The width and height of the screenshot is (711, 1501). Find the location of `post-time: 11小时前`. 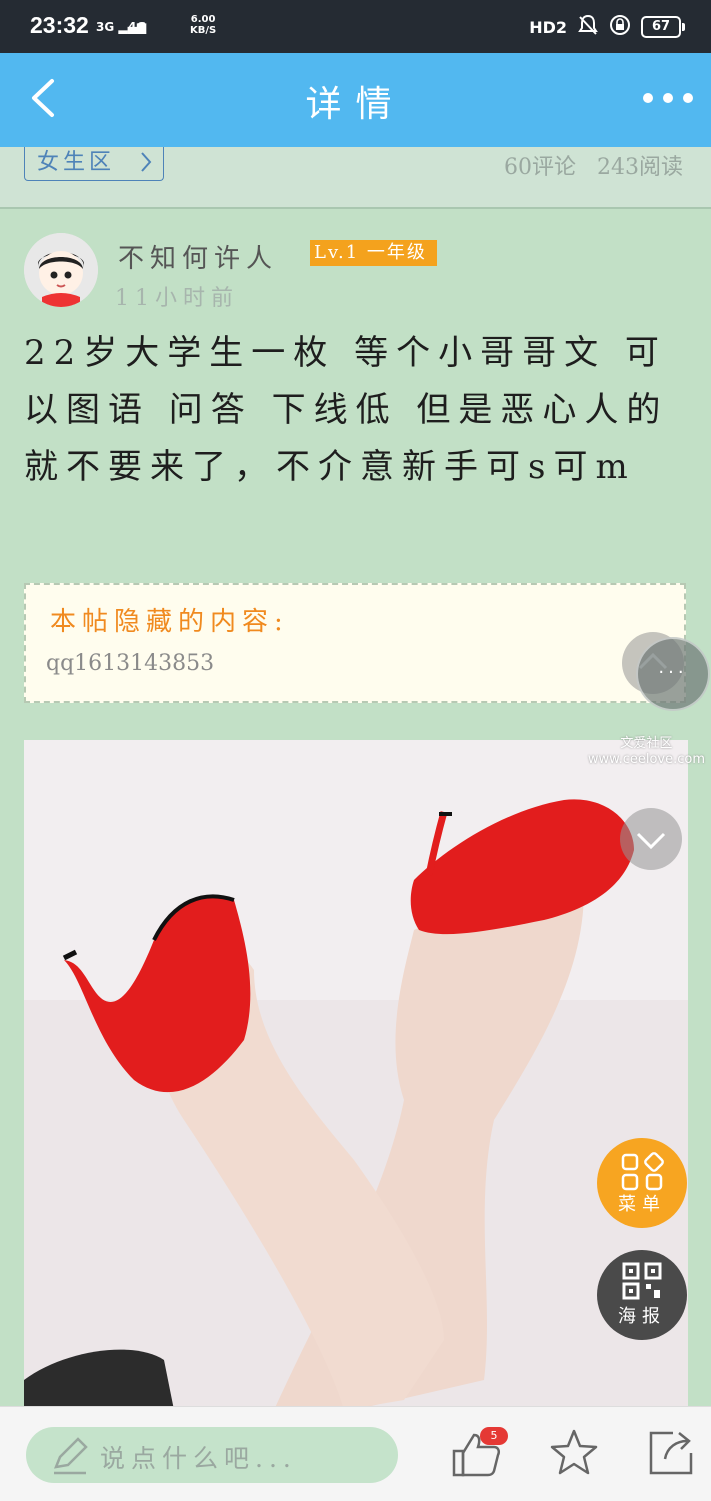

post-time: 11小时前 is located at coordinates (177, 298).